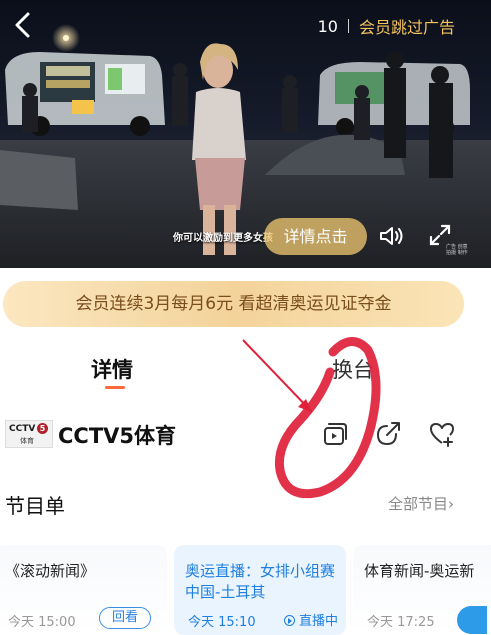 The width and height of the screenshot is (491, 635). I want to click on tab-detail: 详情, so click(112, 369).